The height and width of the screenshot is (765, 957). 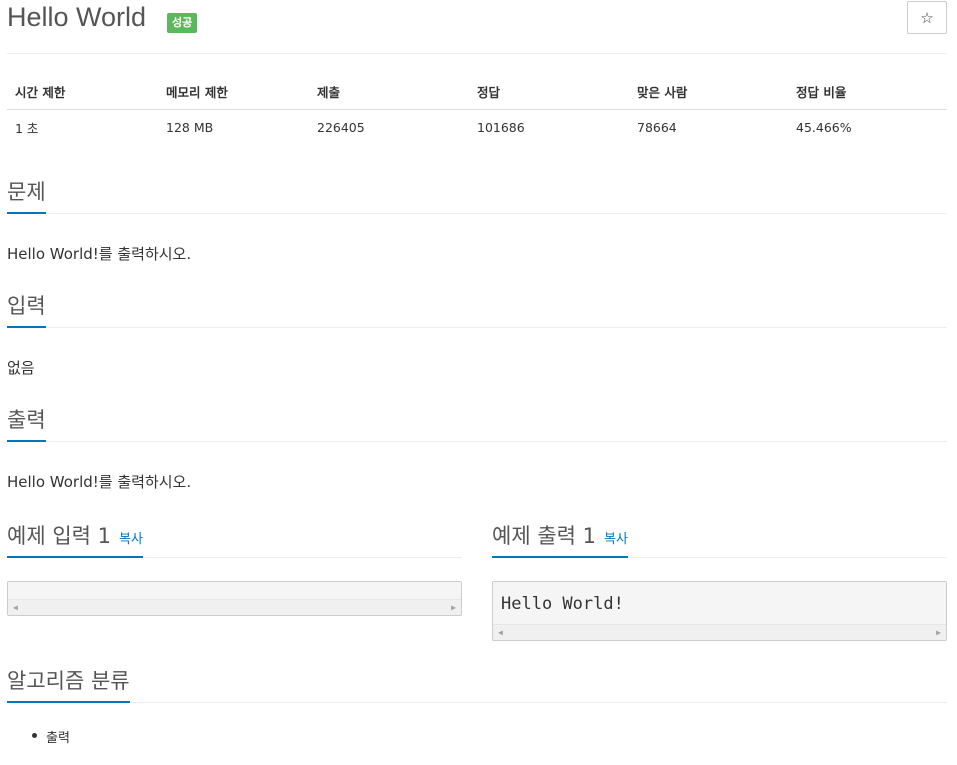 I want to click on algorithm-section-header: 알고리즘 분류, so click(x=477, y=684).